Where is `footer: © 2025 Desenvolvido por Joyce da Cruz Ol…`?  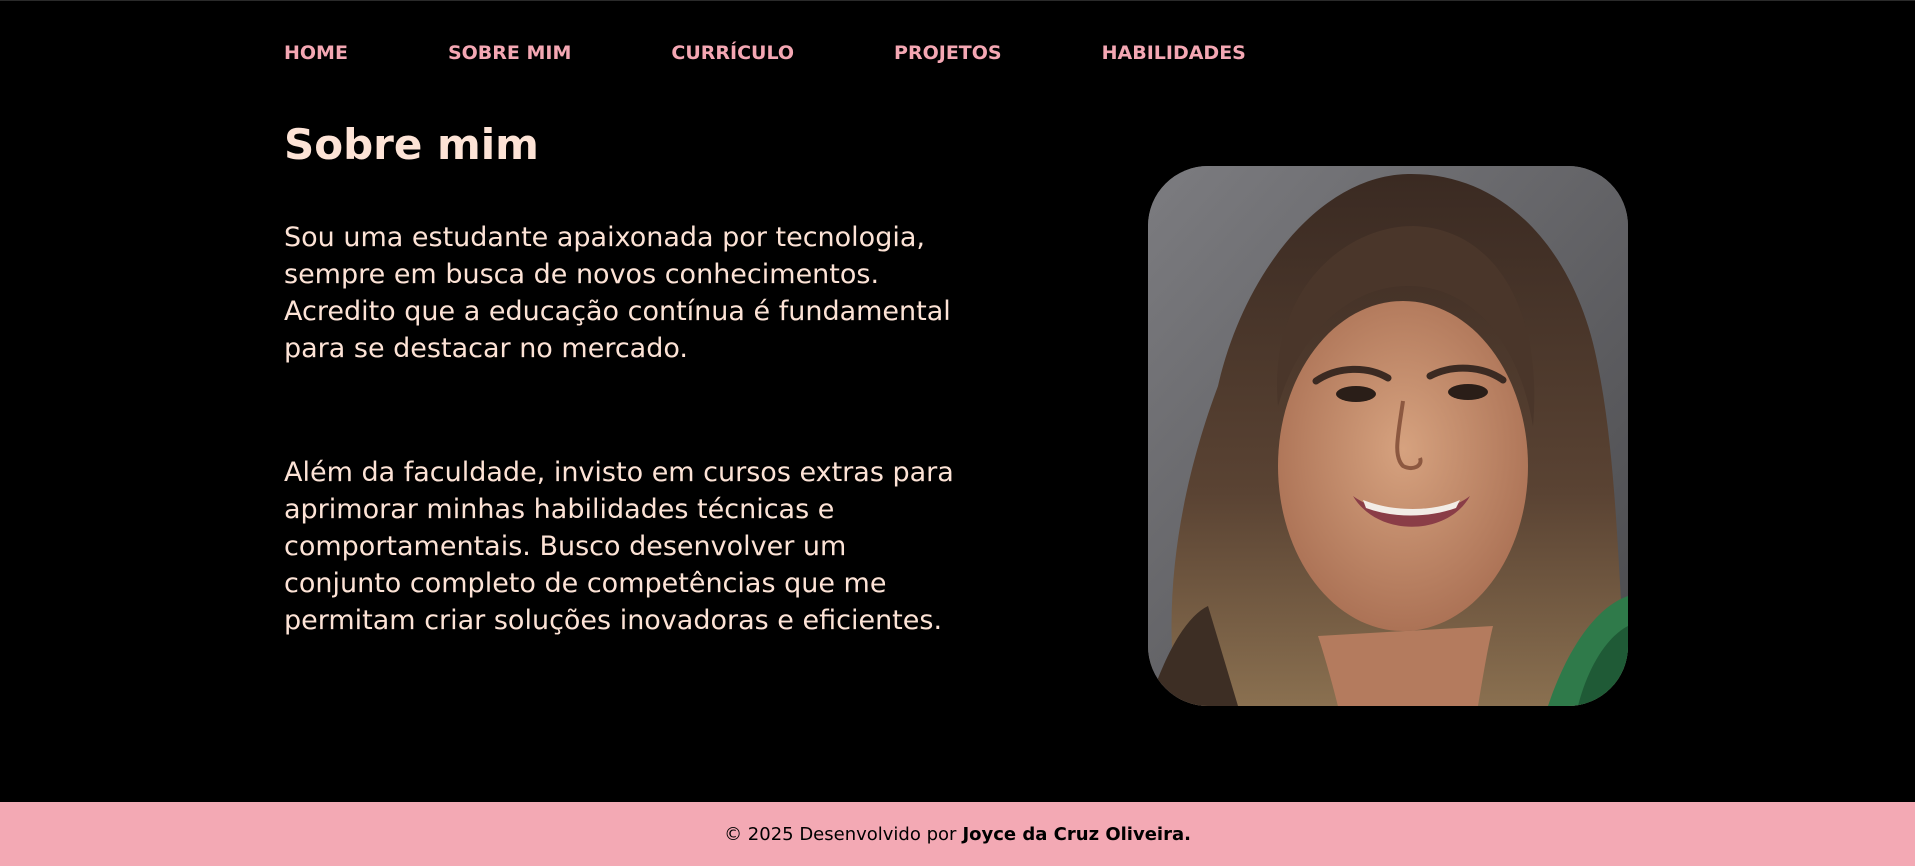
footer: © 2025 Desenvolvido por Joyce da Cruz Ol… is located at coordinates (957, 834).